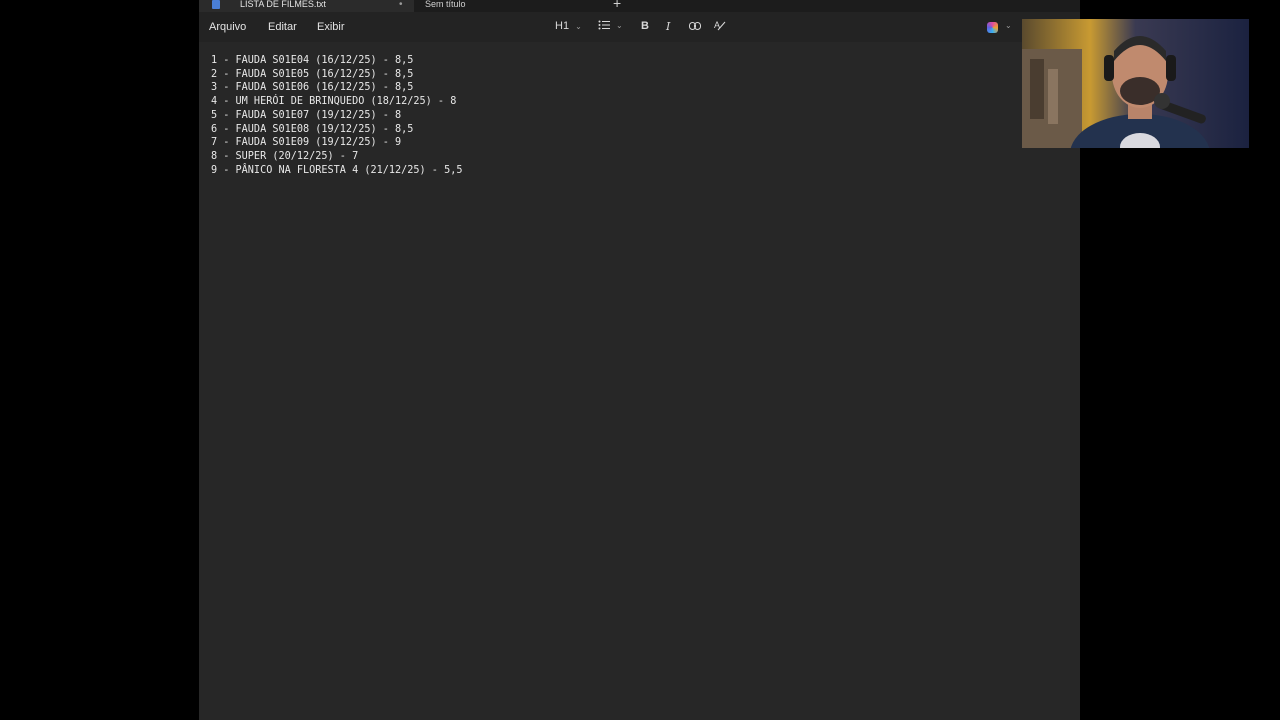 The height and width of the screenshot is (720, 1280). What do you see at coordinates (312, 74) in the screenshot?
I see `document-line: 2 - FAUDA S01E05 (16/12/25) - 8,5` at bounding box center [312, 74].